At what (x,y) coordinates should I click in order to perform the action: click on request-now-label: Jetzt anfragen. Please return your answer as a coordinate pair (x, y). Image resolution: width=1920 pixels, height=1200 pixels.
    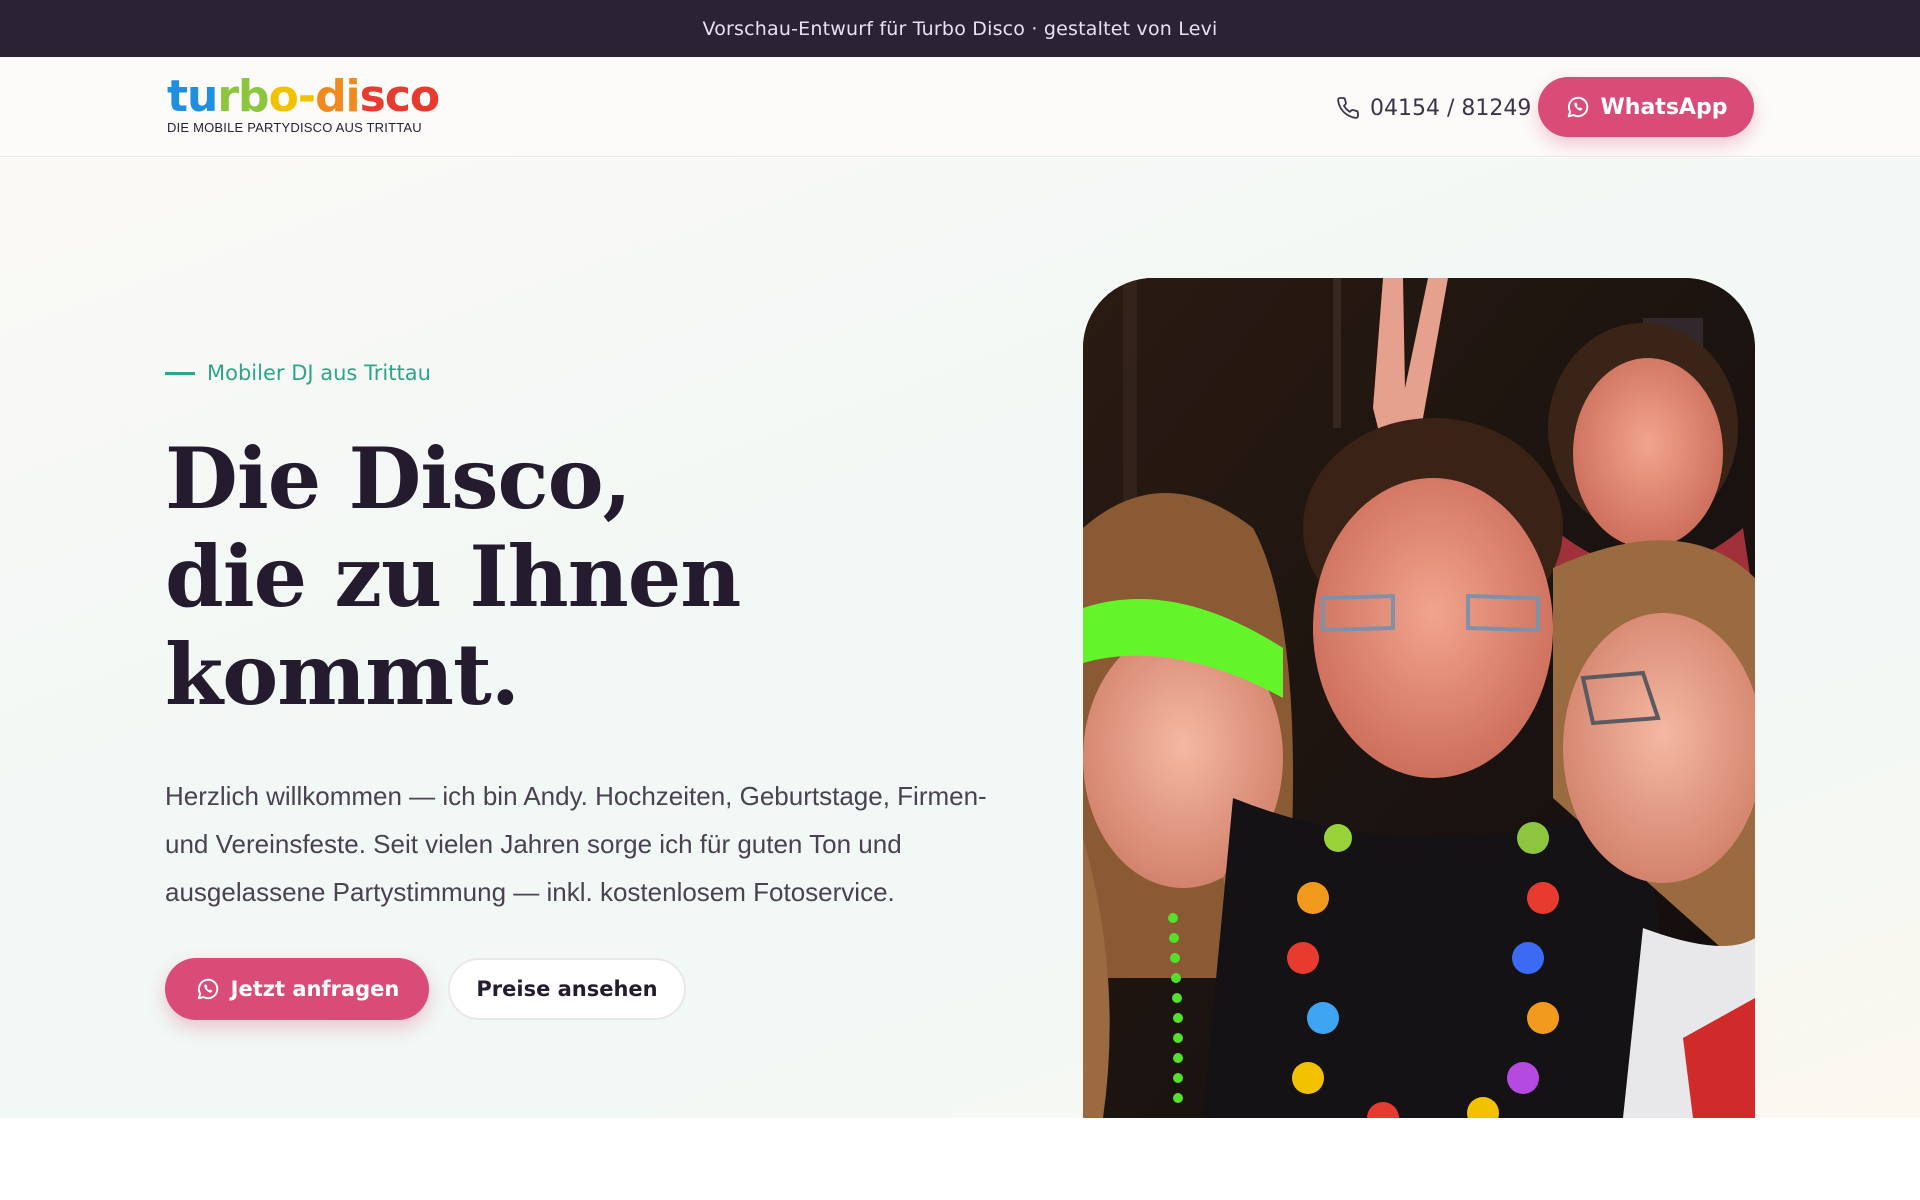
    Looking at the image, I should click on (315, 989).